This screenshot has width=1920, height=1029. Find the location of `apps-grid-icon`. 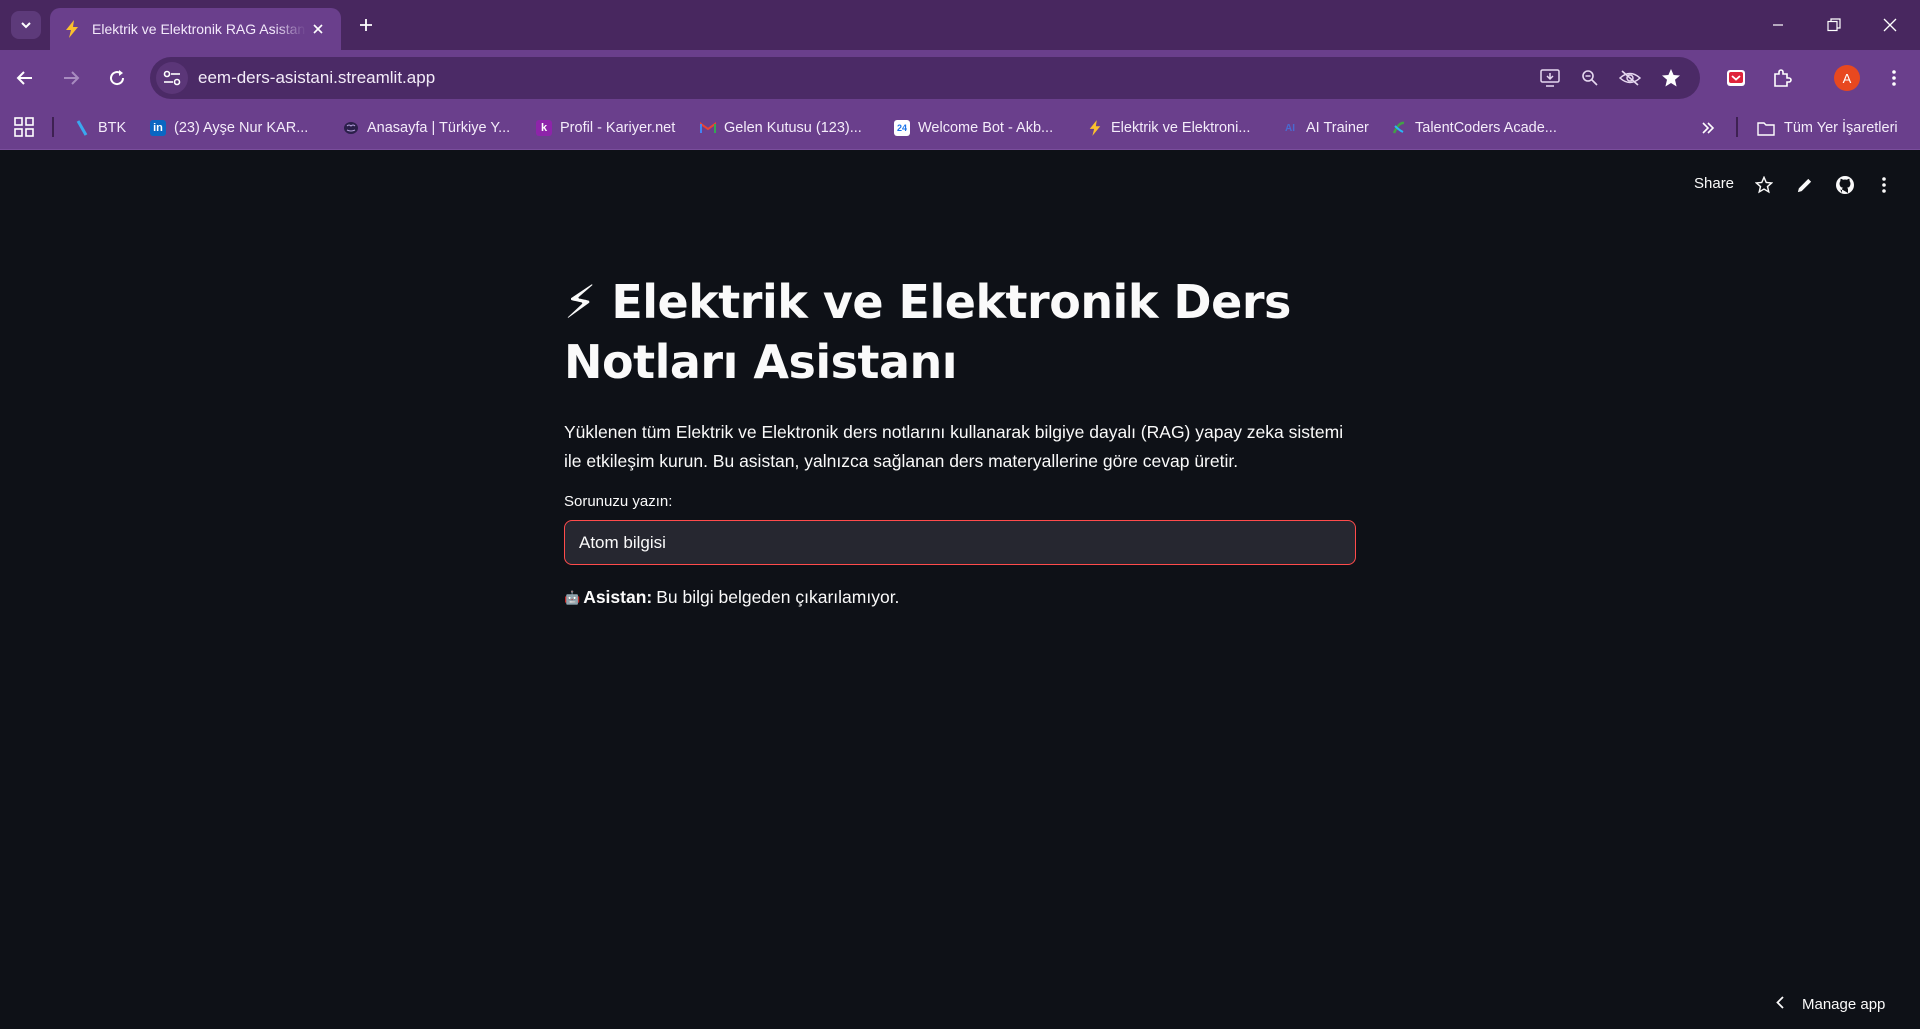

apps-grid-icon is located at coordinates (24, 127).